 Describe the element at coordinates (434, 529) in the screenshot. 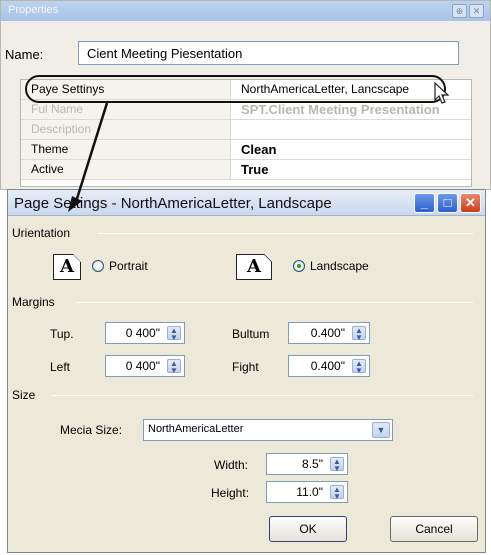

I see `cancel-button: Cancel` at that location.